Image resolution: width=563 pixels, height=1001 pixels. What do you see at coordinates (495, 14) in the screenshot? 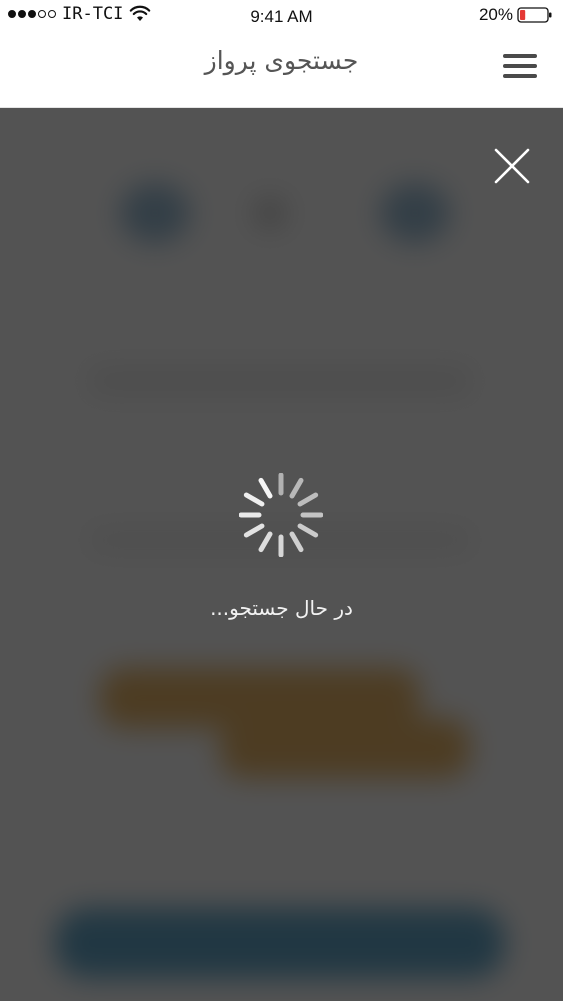
I see `battery-percentage: 20%` at bounding box center [495, 14].